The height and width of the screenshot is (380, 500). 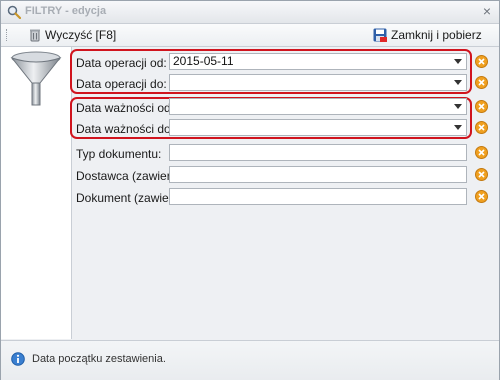 What do you see at coordinates (36, 78) in the screenshot?
I see `funnel-icon` at bounding box center [36, 78].